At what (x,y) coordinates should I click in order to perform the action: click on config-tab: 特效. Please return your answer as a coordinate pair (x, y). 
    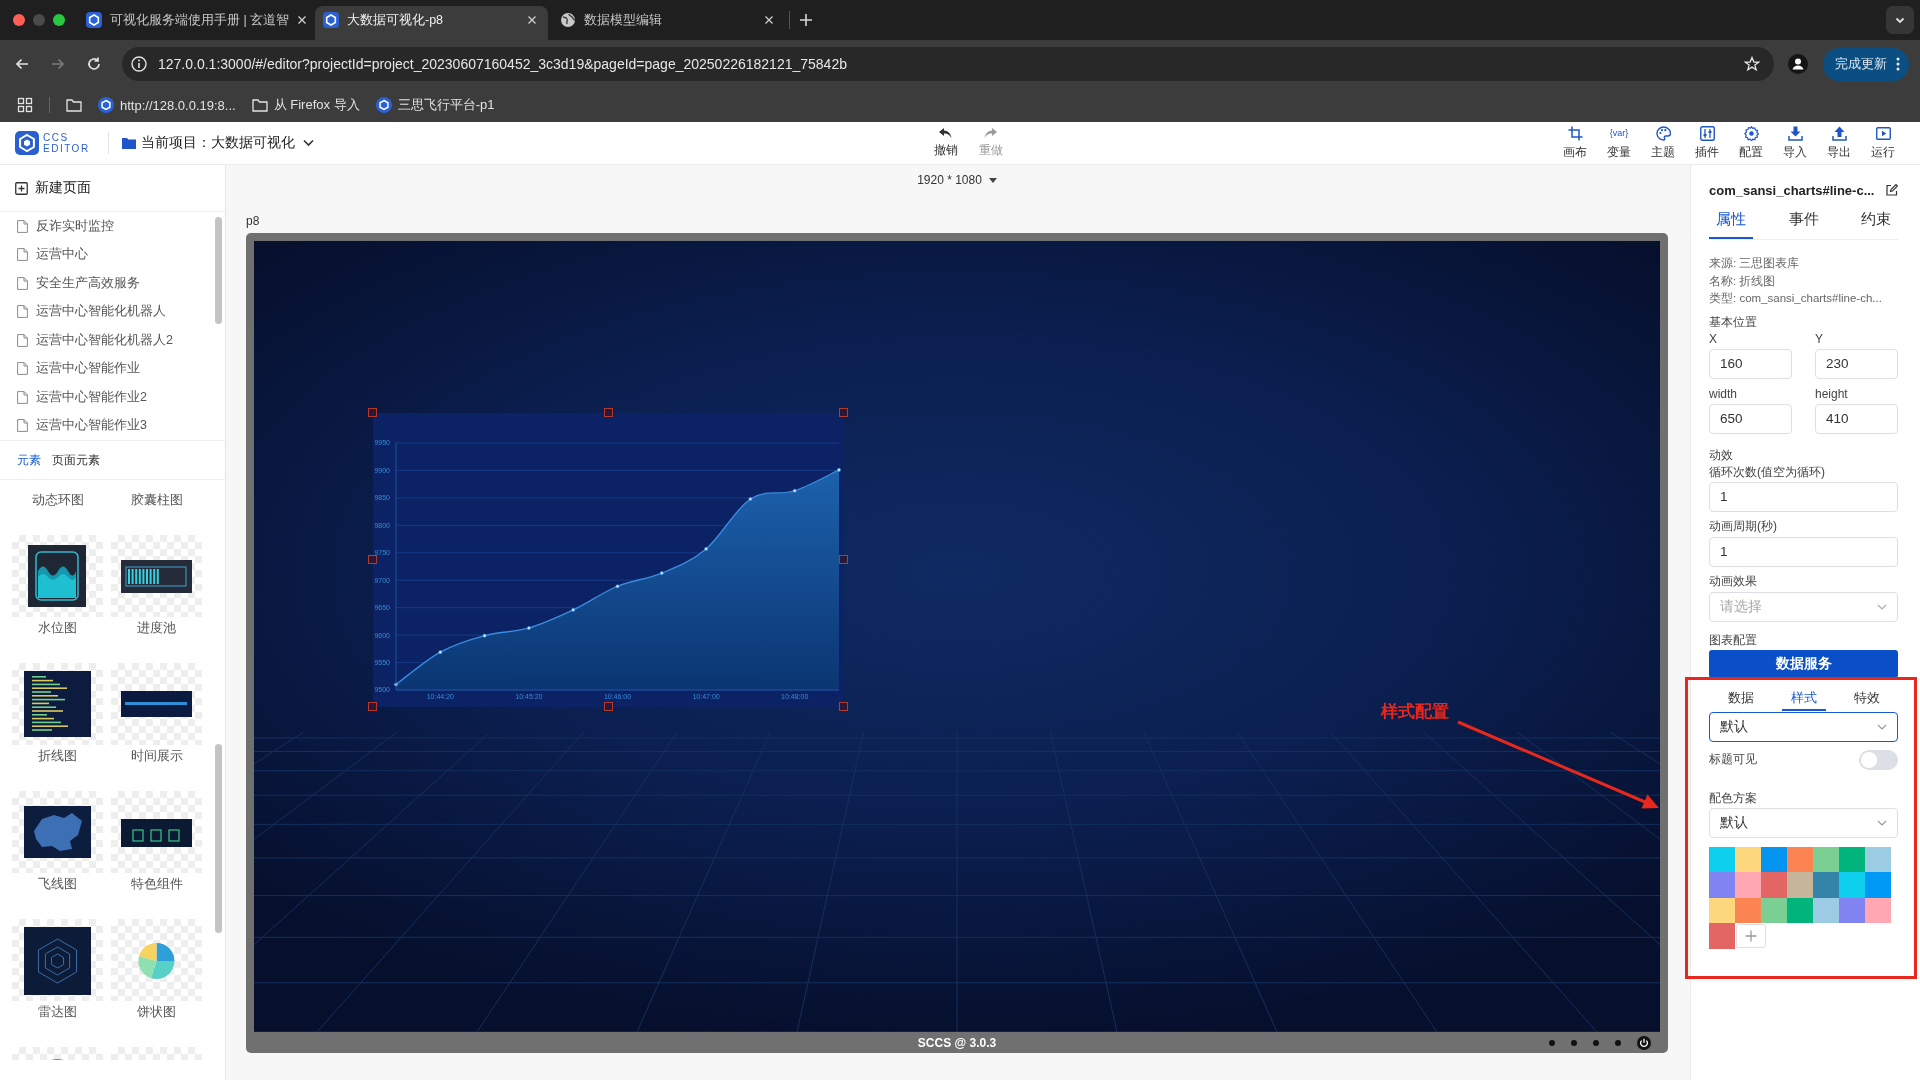
    Looking at the image, I should click on (1866, 698).